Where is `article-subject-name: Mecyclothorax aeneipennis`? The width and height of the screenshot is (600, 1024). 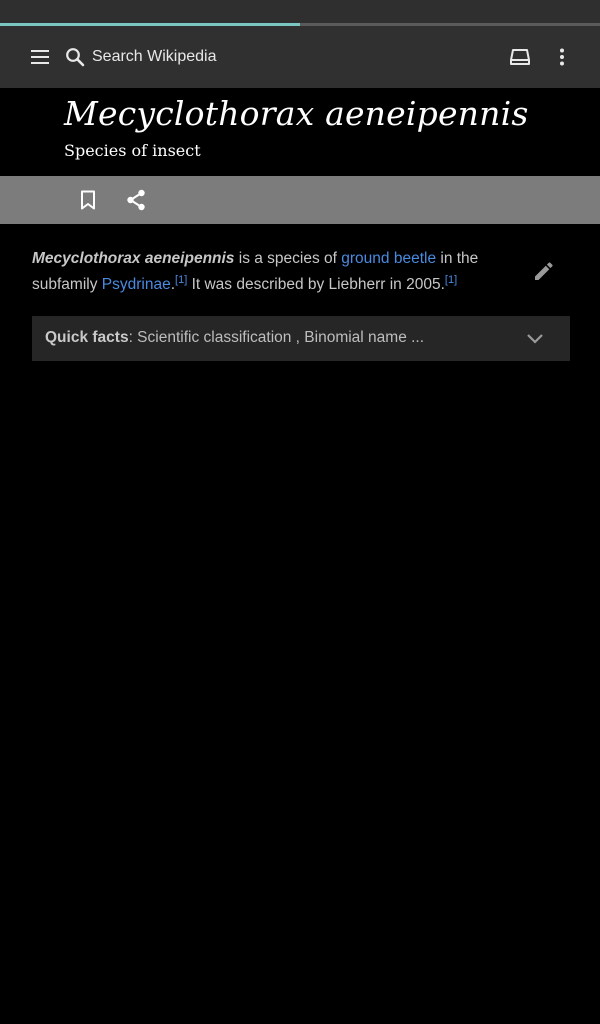 article-subject-name: Mecyclothorax aeneipennis is located at coordinates (133, 258).